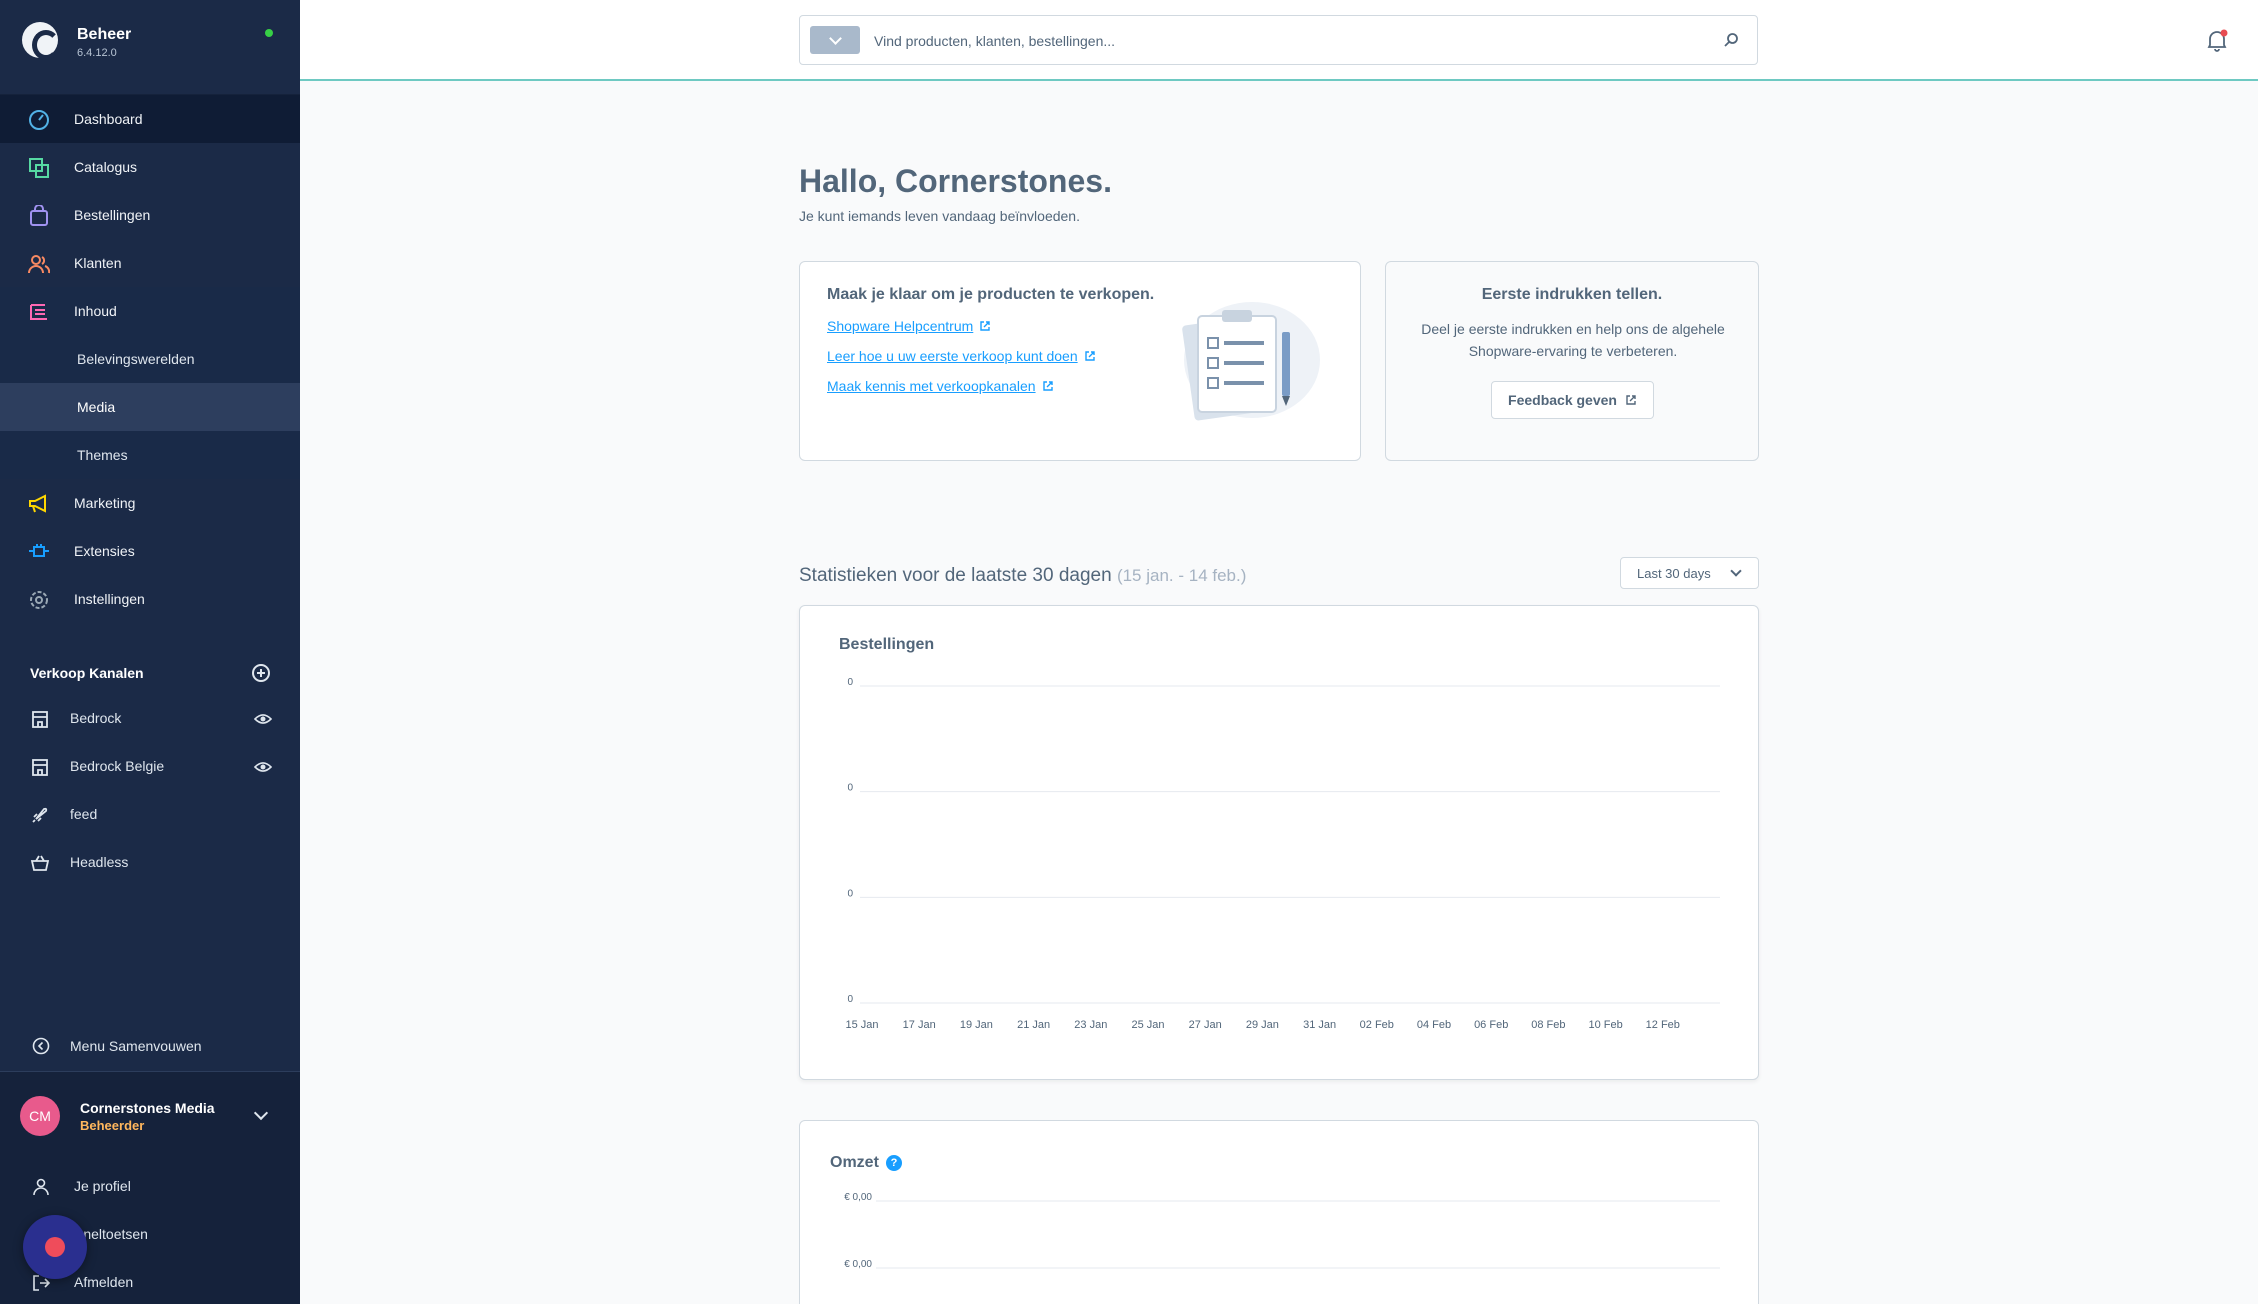 The width and height of the screenshot is (2258, 1304). I want to click on user-name: Cornerstones Media, so click(147, 1108).